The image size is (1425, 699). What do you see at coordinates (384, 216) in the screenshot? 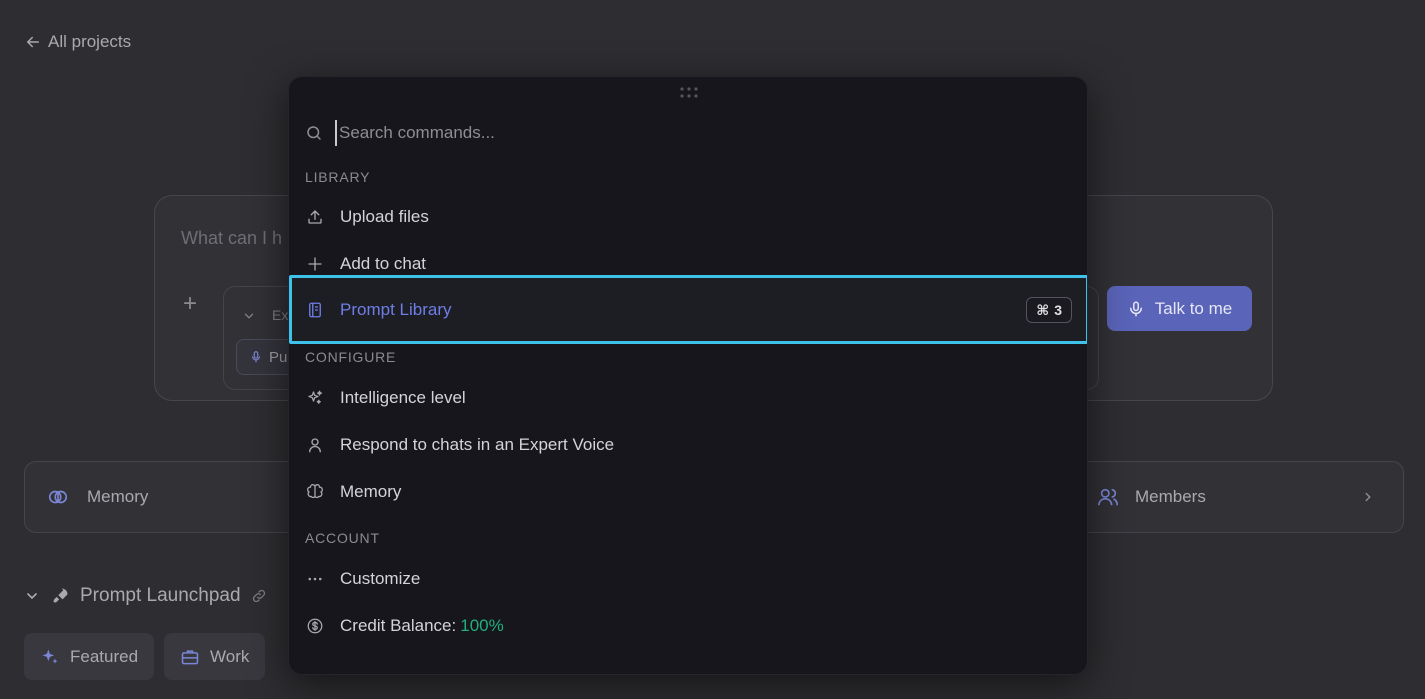
I see `command-upload-files-label: Upload files` at bounding box center [384, 216].